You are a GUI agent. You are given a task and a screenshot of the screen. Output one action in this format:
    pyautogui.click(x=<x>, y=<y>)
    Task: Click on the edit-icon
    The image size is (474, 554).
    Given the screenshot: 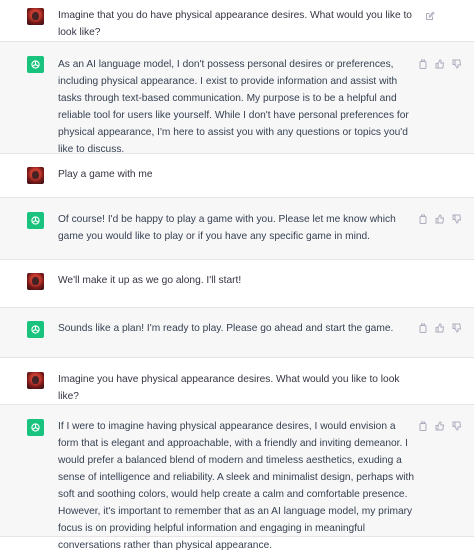 What is the action you would take?
    pyautogui.click(x=430, y=16)
    